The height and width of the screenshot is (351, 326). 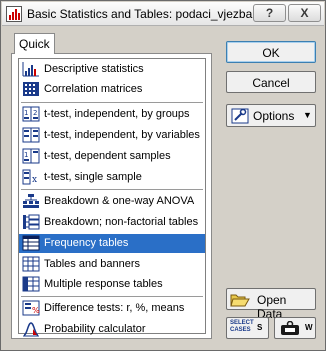 What do you see at coordinates (31, 243) in the screenshot?
I see `frequency-table-icon` at bounding box center [31, 243].